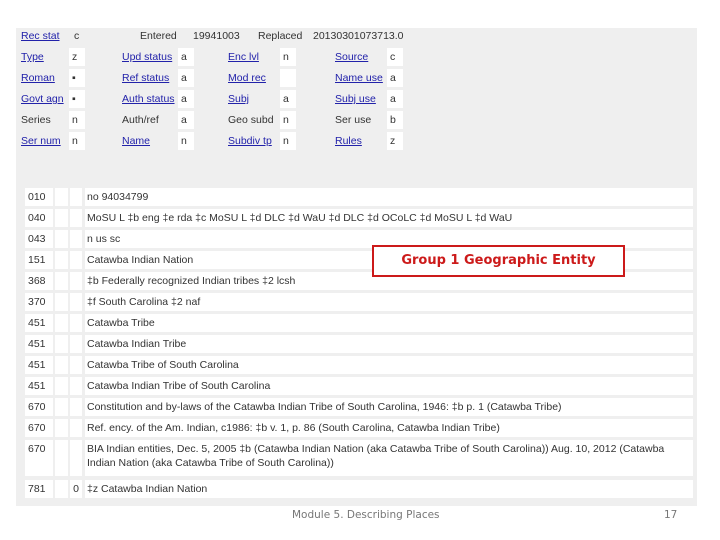 This screenshot has height=540, width=720. Describe the element at coordinates (148, 99) in the screenshot. I see `fixed-field-label: Auth status` at that location.